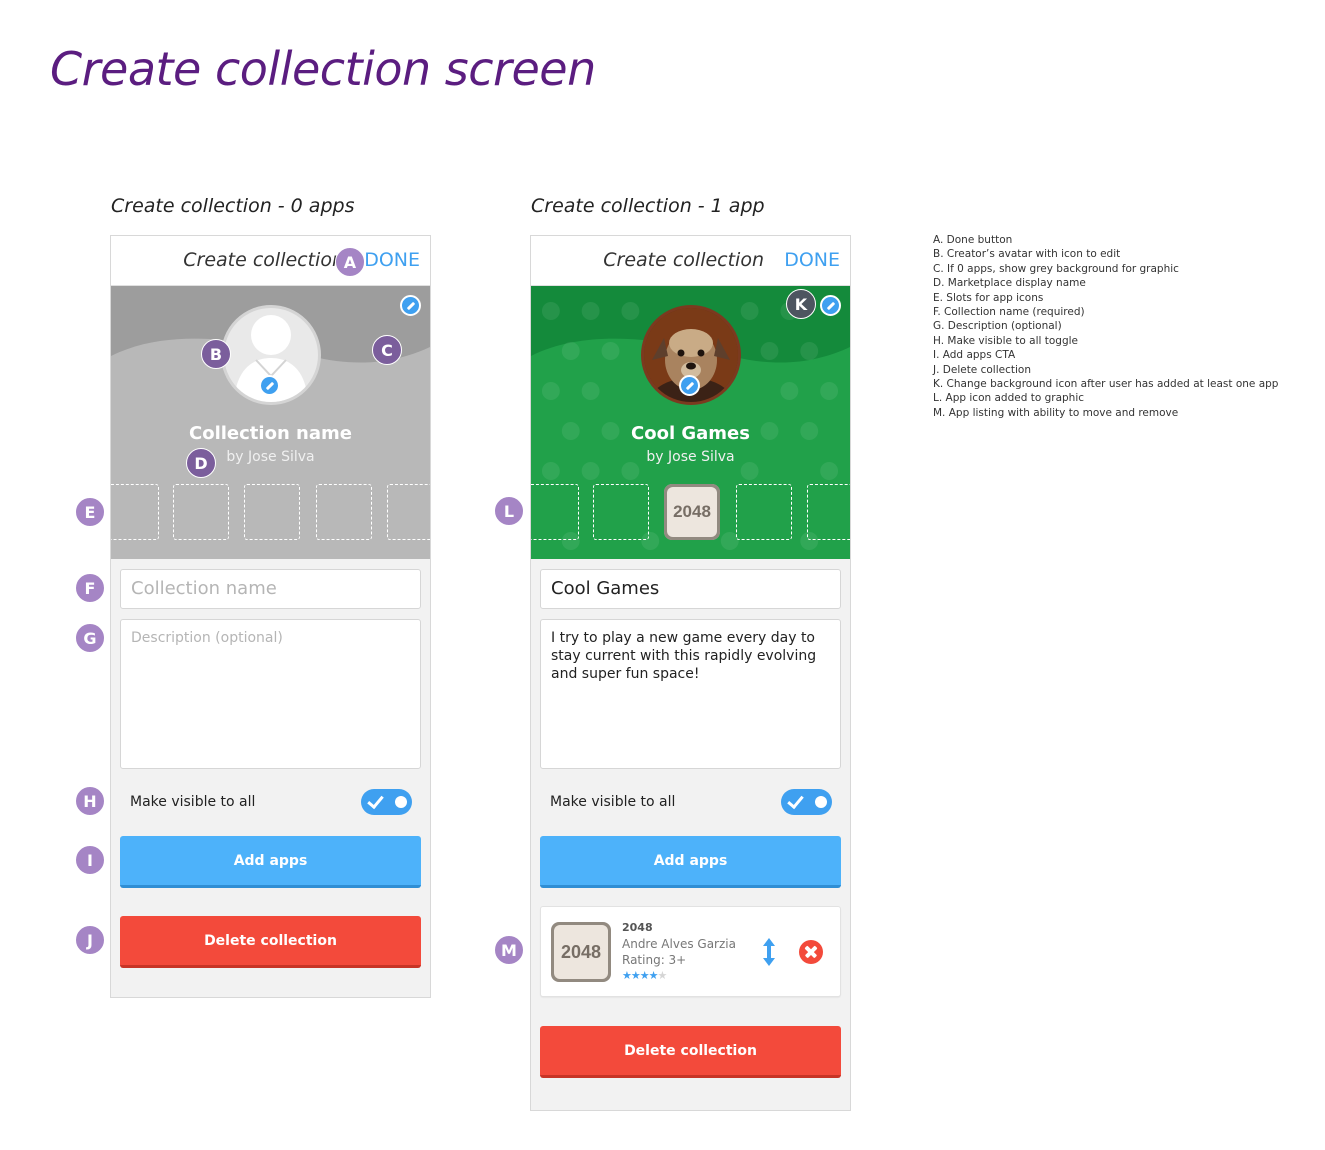 The height and width of the screenshot is (1150, 1325). What do you see at coordinates (90, 940) in the screenshot?
I see `callout-j: J` at bounding box center [90, 940].